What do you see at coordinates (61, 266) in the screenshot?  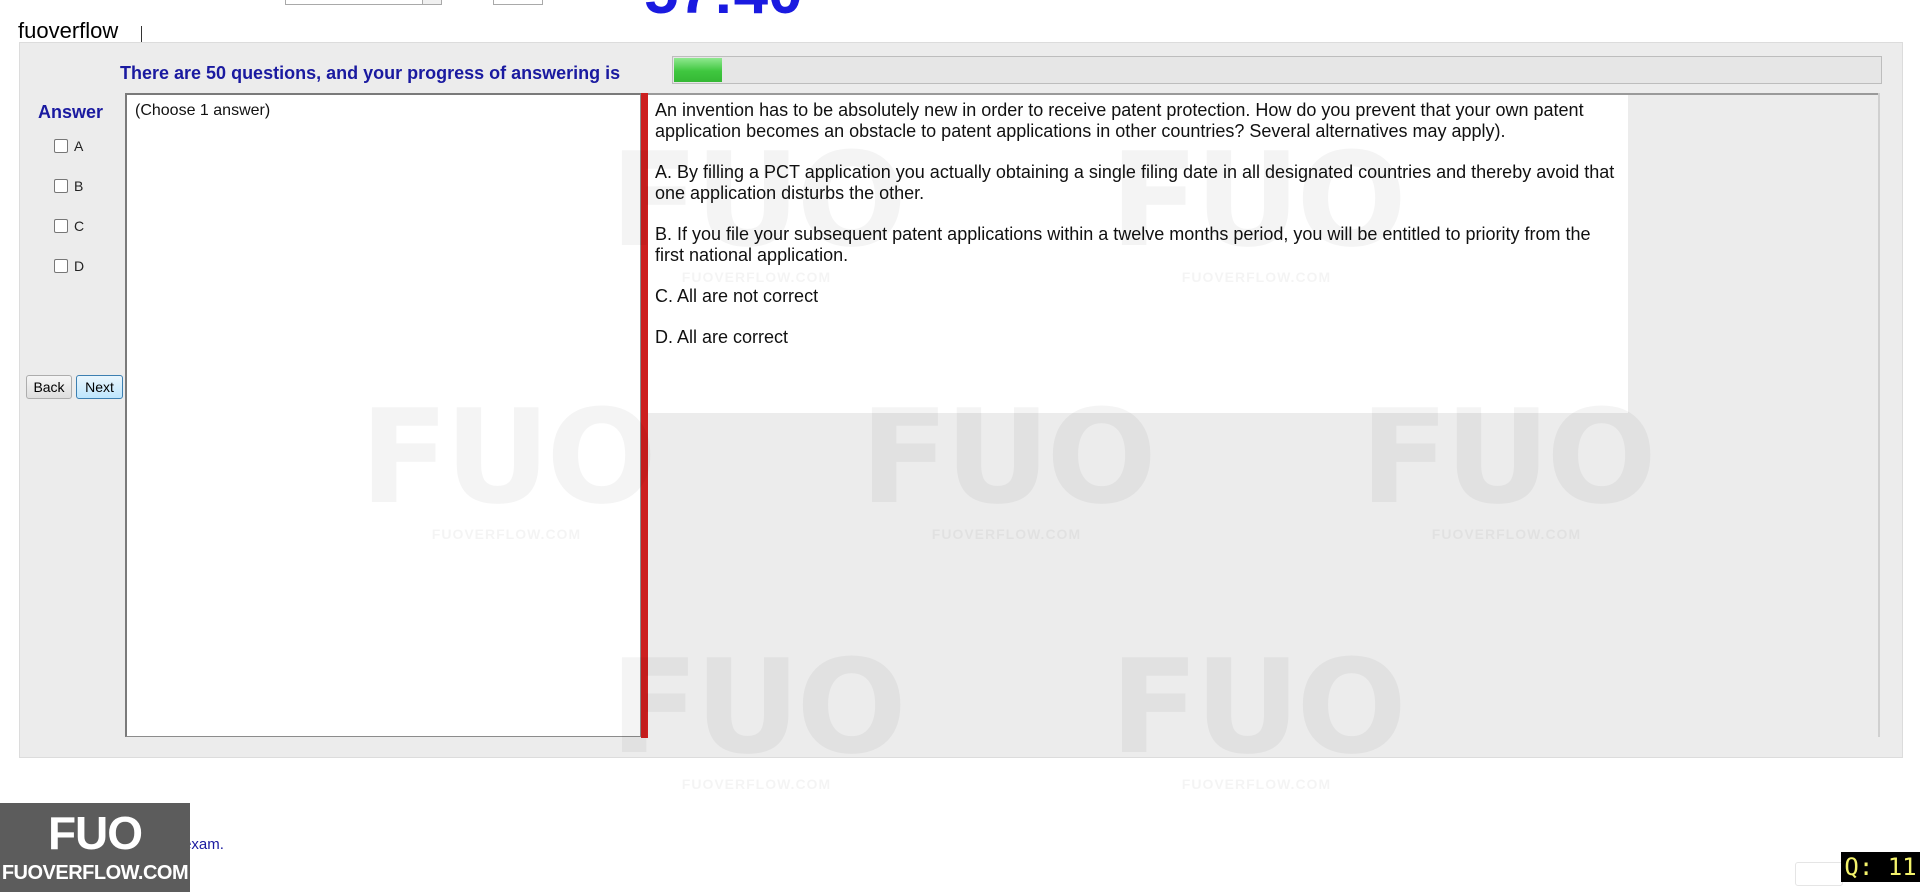 I see `option-d-checkbox` at bounding box center [61, 266].